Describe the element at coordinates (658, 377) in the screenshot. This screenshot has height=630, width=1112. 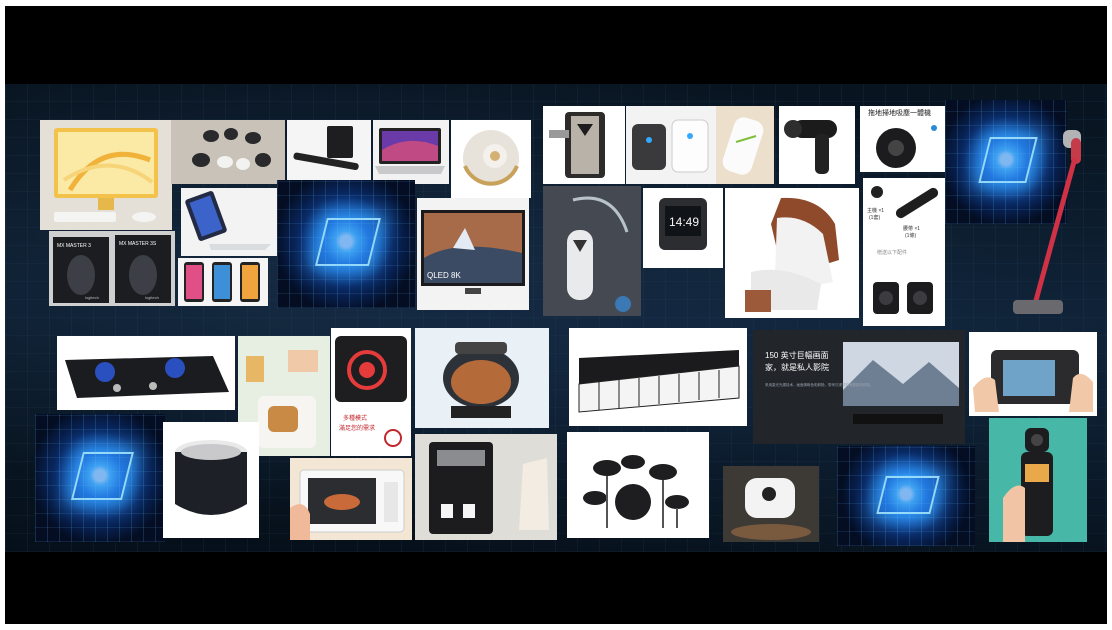
I see `digital-piano-photo` at that location.